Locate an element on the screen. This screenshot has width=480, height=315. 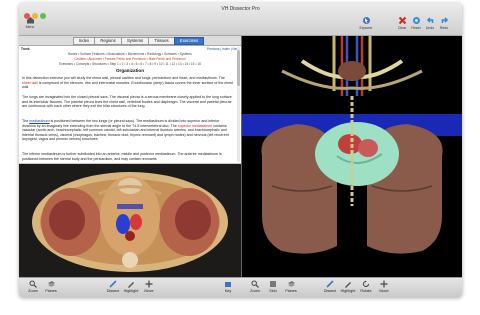
undo-button: Undo is located at coordinates (430, 23).